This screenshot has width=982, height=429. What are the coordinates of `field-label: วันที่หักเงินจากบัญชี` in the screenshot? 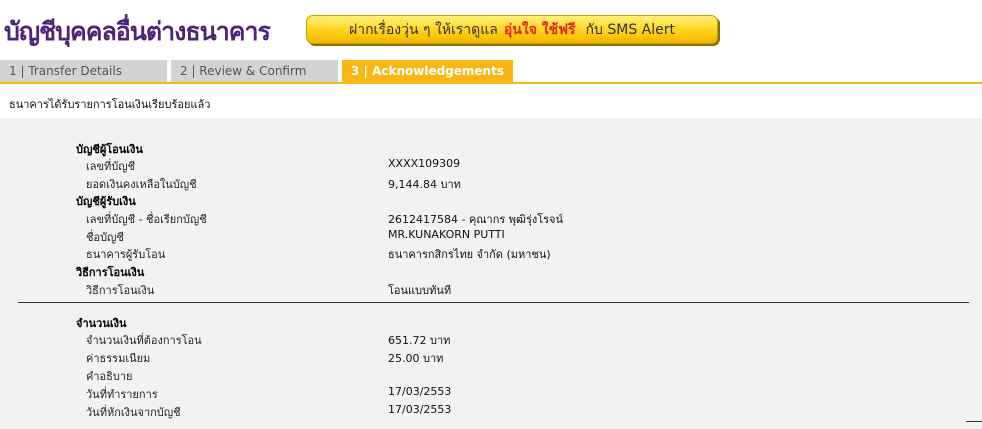 It's located at (133, 412).